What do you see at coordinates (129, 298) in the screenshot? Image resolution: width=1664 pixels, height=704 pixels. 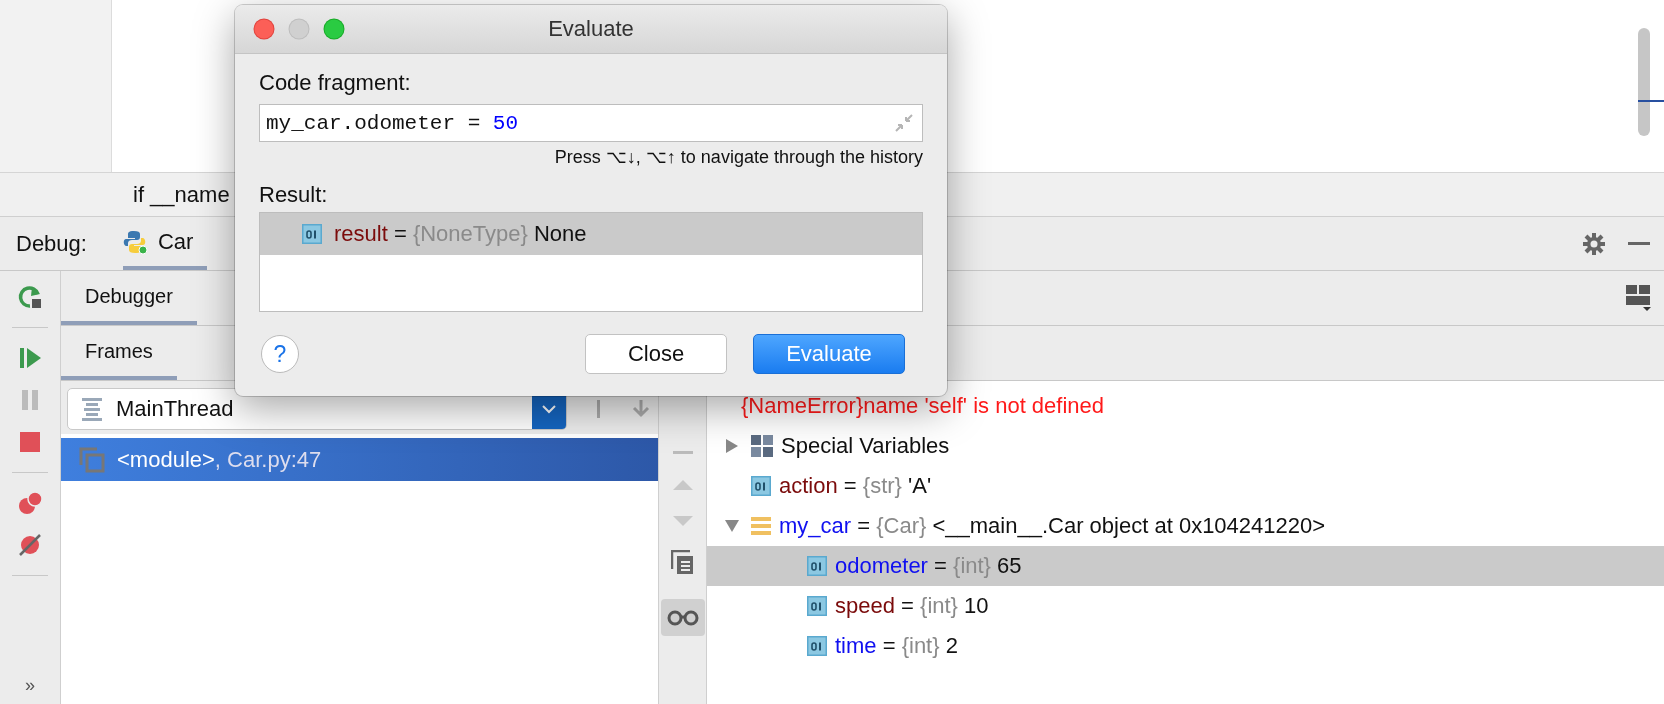 I see `tab: Debugger` at bounding box center [129, 298].